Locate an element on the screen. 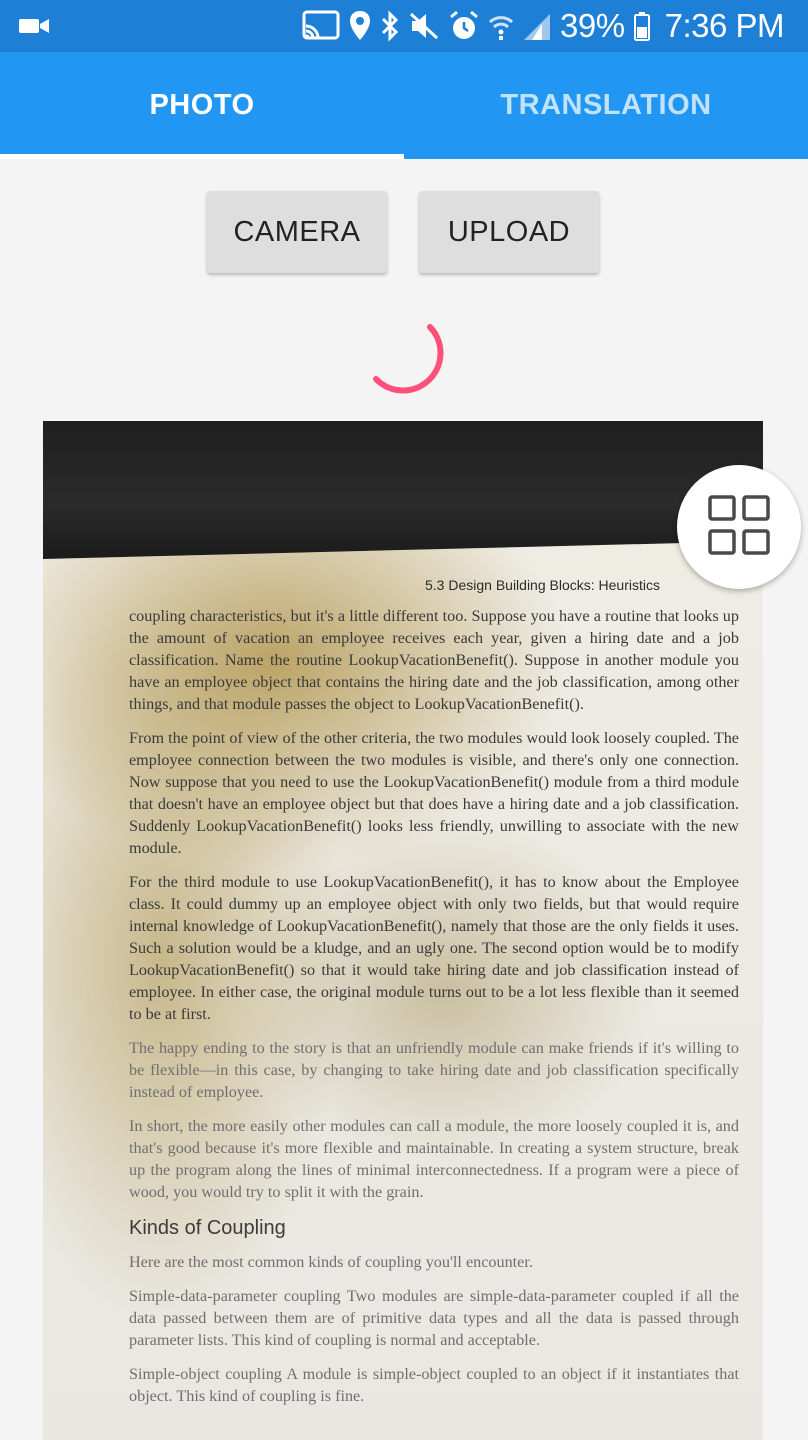 This screenshot has width=808, height=1440. battery-icon is located at coordinates (642, 26).